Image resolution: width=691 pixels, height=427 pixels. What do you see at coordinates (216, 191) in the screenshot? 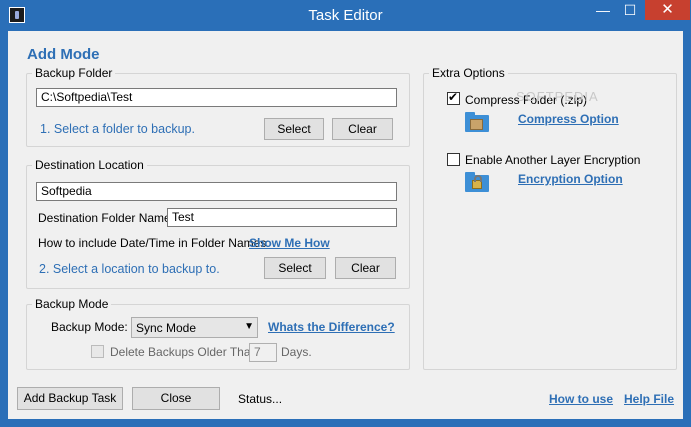
I see `destination-location-input: Softpedia` at bounding box center [216, 191].